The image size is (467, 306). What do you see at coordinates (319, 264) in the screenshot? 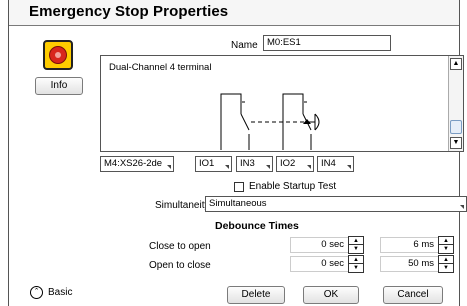
I see `open-to-close-sec-field: 0 sec` at bounding box center [319, 264].